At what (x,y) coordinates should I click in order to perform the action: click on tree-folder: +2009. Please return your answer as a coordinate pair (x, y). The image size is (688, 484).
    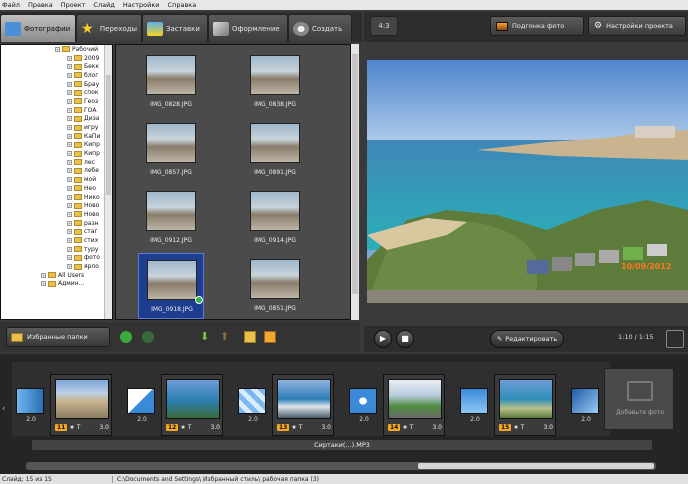
    Looking at the image, I should click on (56, 58).